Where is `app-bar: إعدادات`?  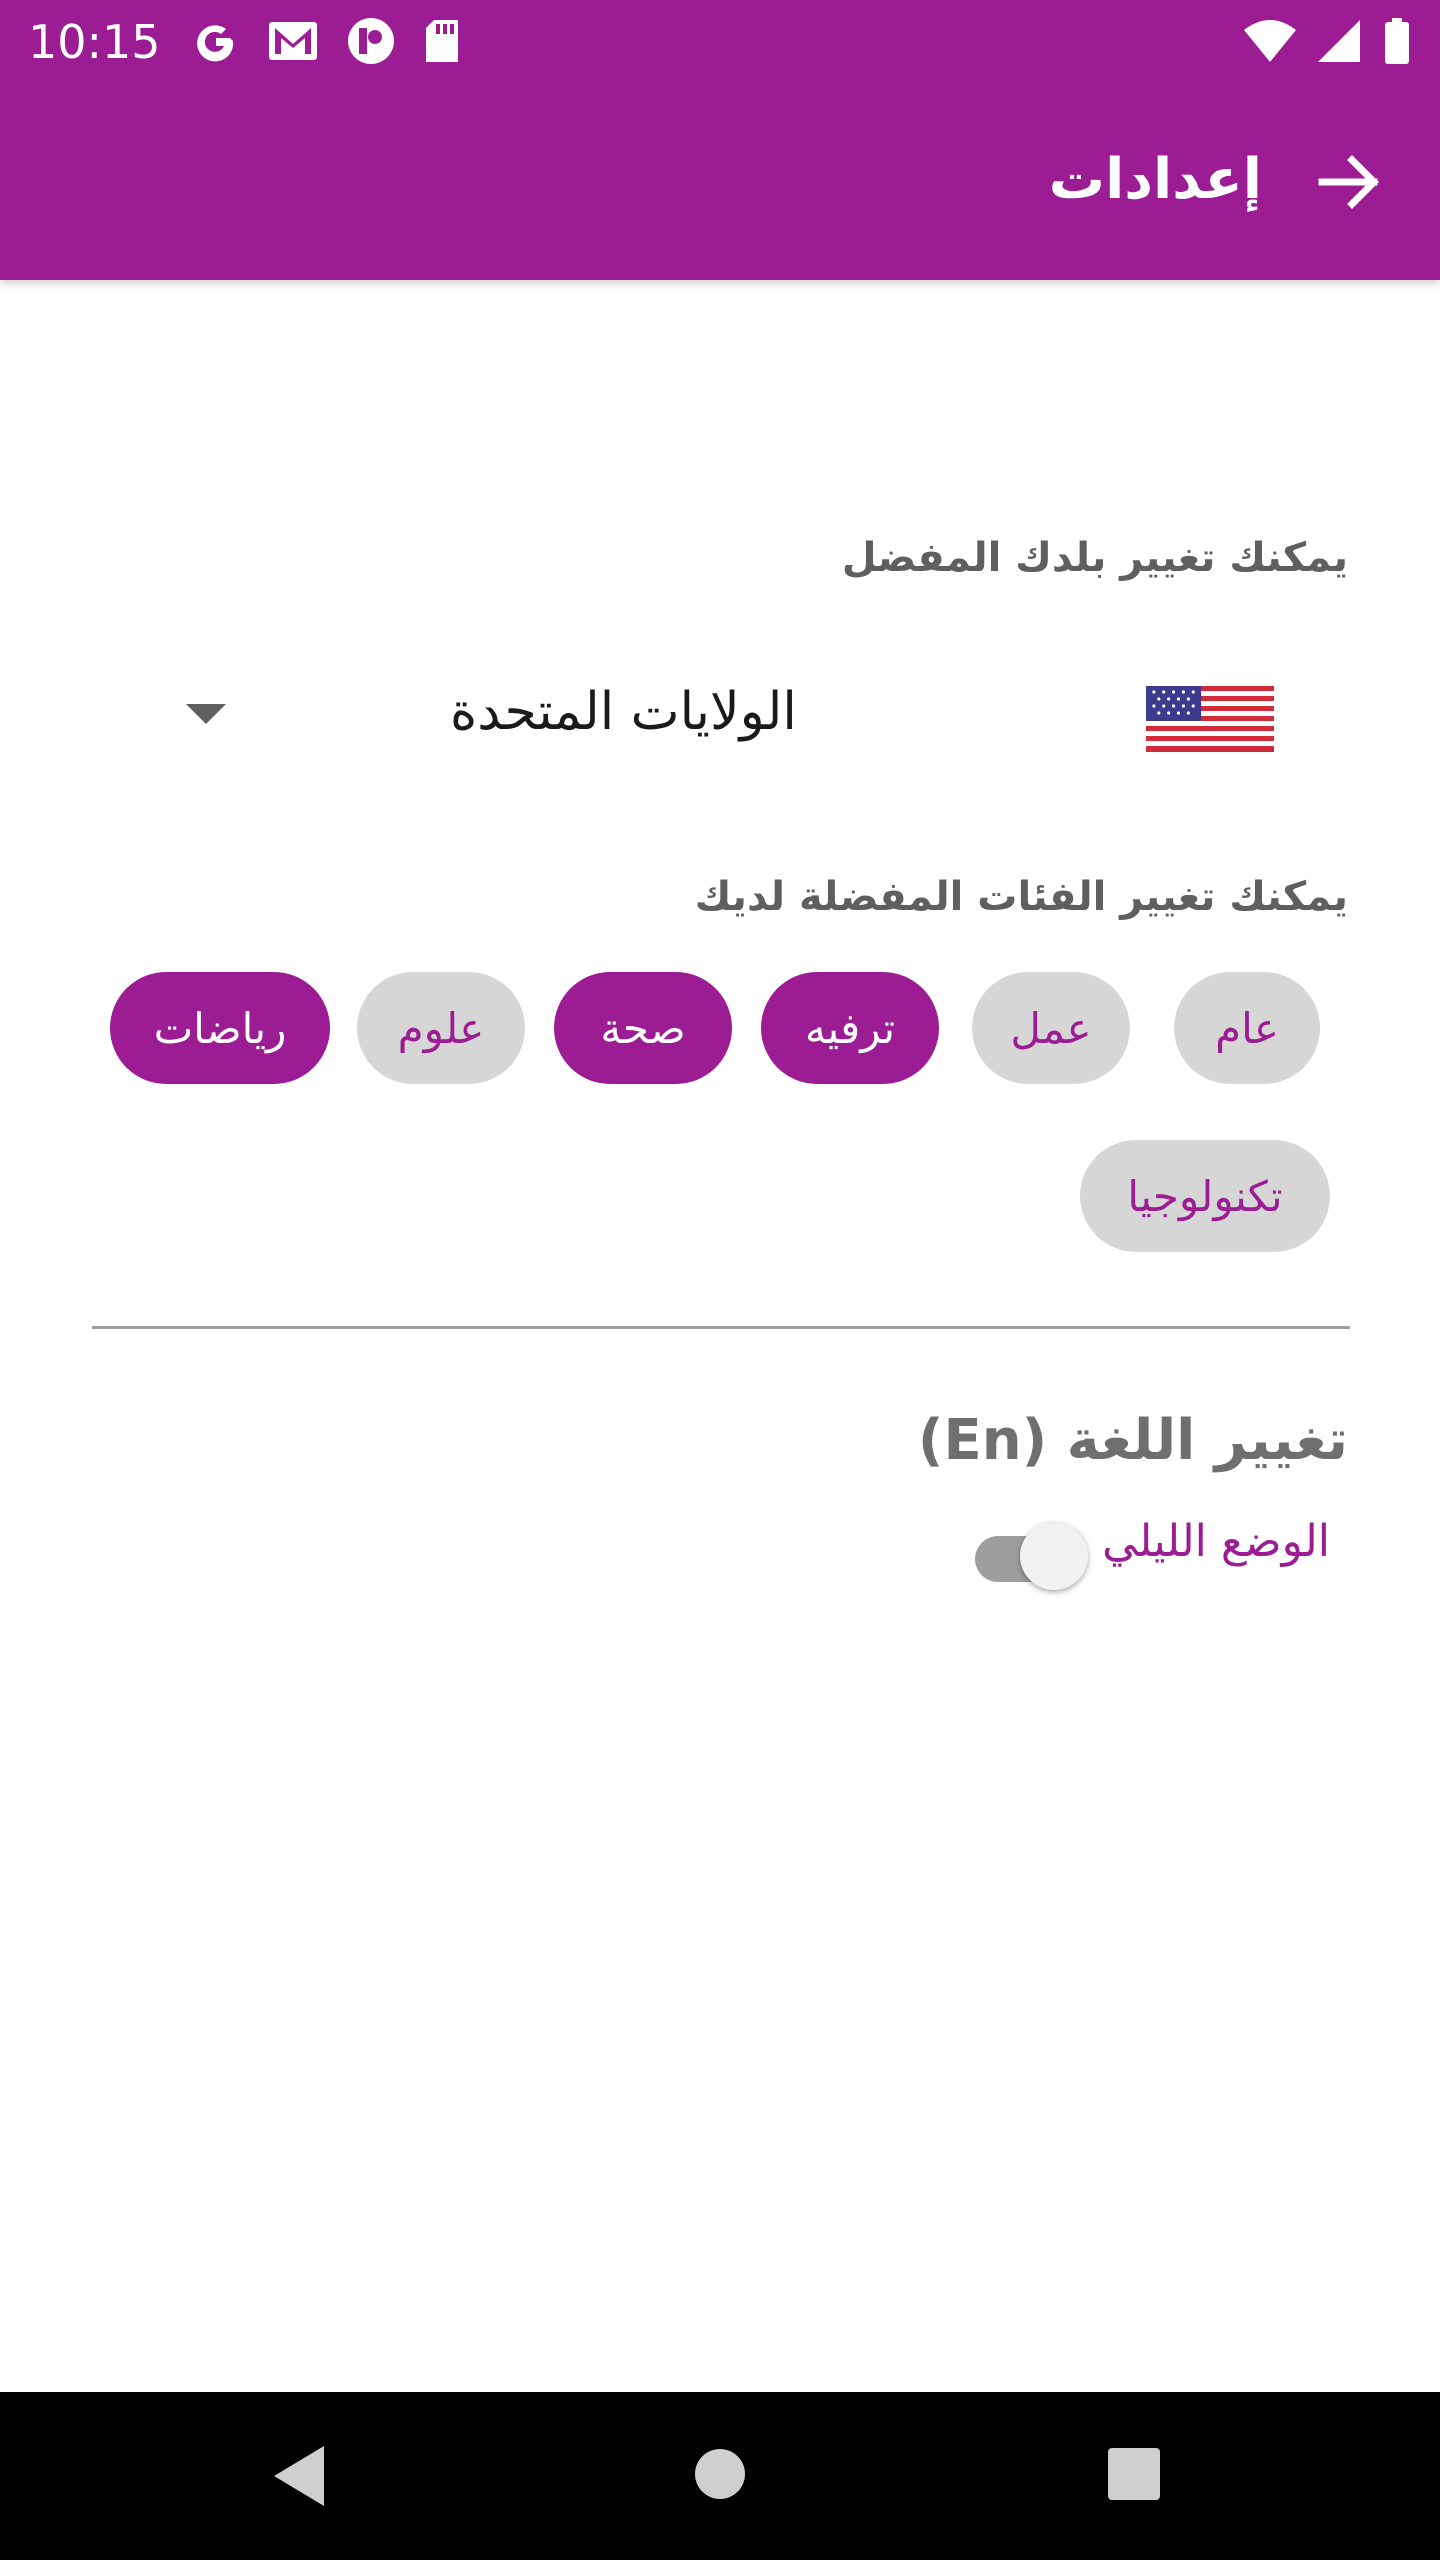
app-bar: إعدادات is located at coordinates (720, 182).